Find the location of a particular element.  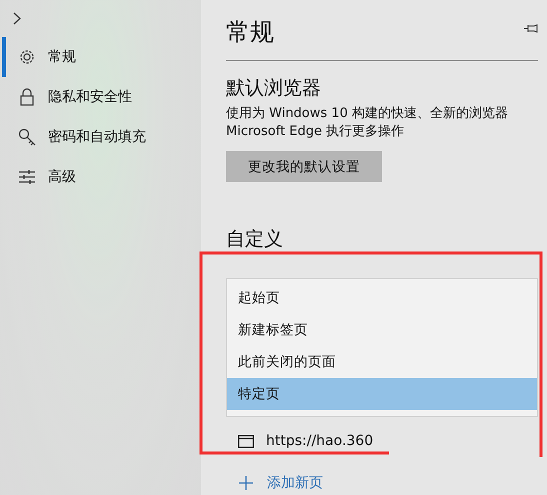

default-settings-button: 更改我的默认设置 is located at coordinates (304, 166).